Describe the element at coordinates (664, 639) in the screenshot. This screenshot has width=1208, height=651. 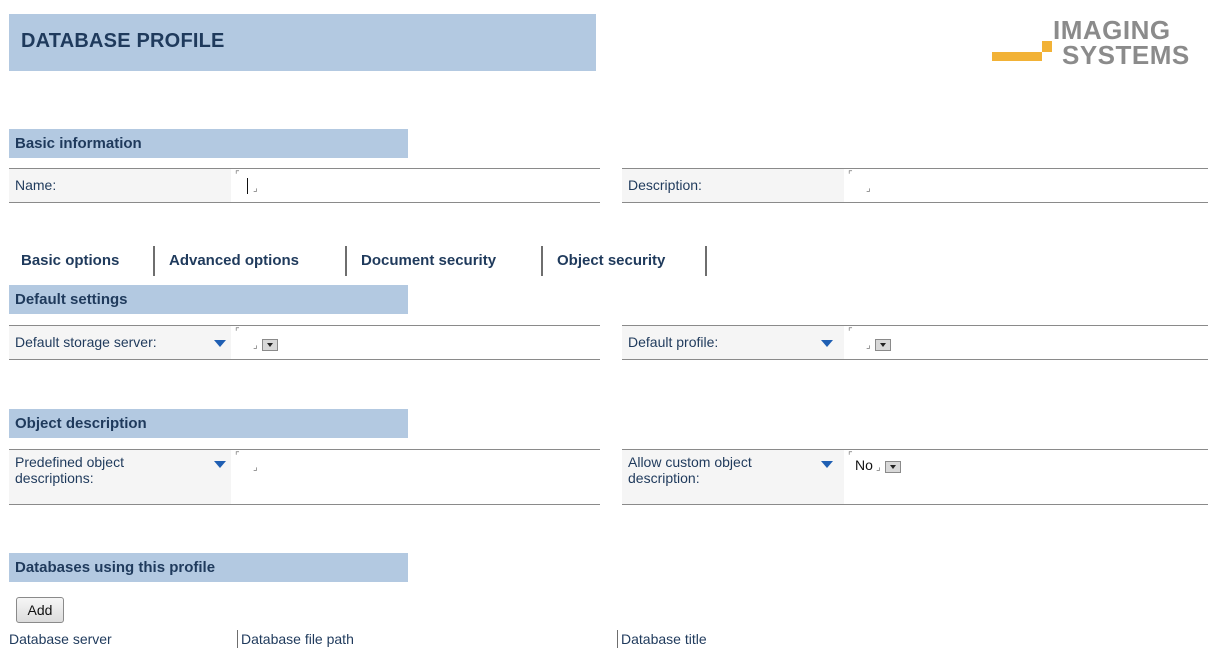
I see `column-header-database-title: Database title` at that location.